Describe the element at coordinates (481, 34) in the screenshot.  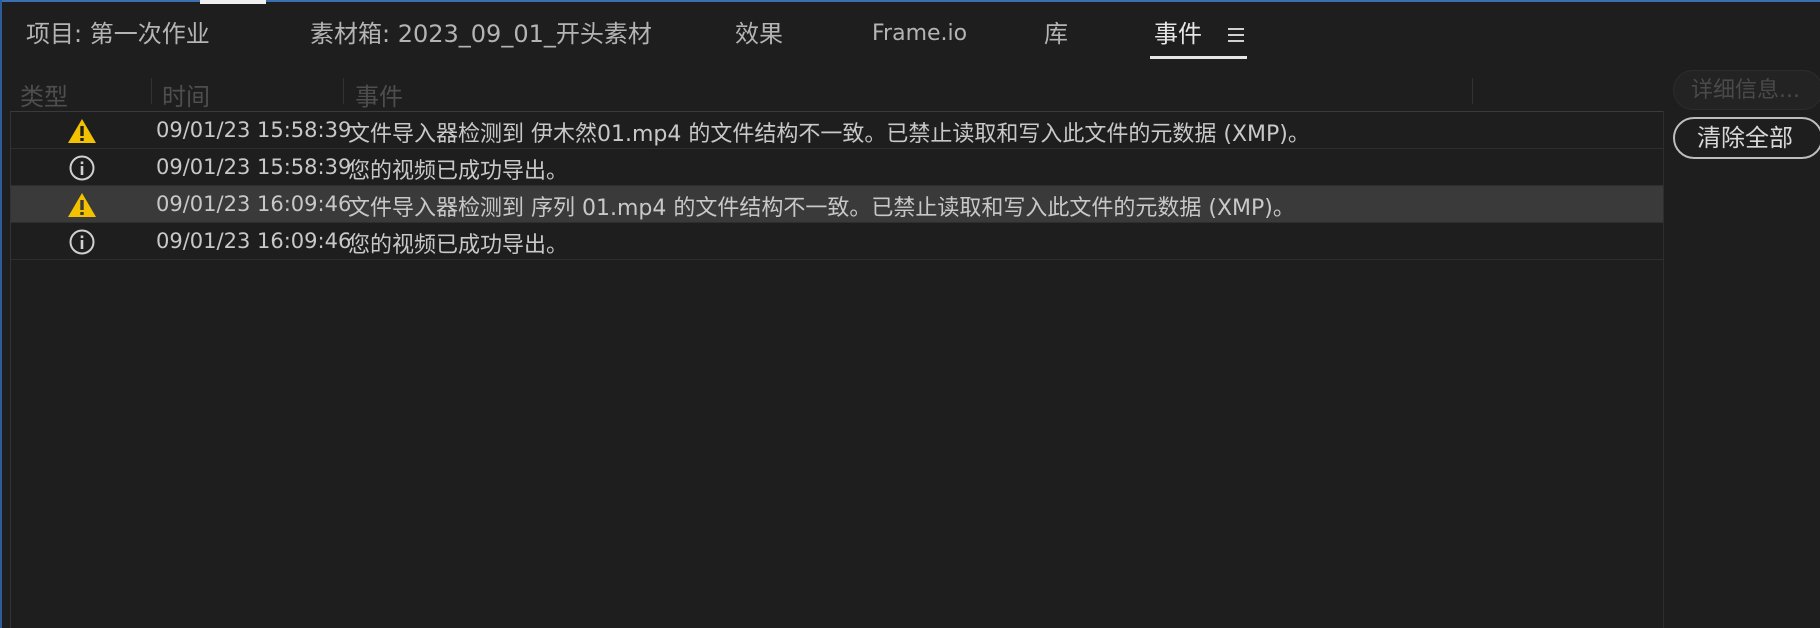
I see `tab-bin: 素材箱: 2023_09_01_开头素材` at that location.